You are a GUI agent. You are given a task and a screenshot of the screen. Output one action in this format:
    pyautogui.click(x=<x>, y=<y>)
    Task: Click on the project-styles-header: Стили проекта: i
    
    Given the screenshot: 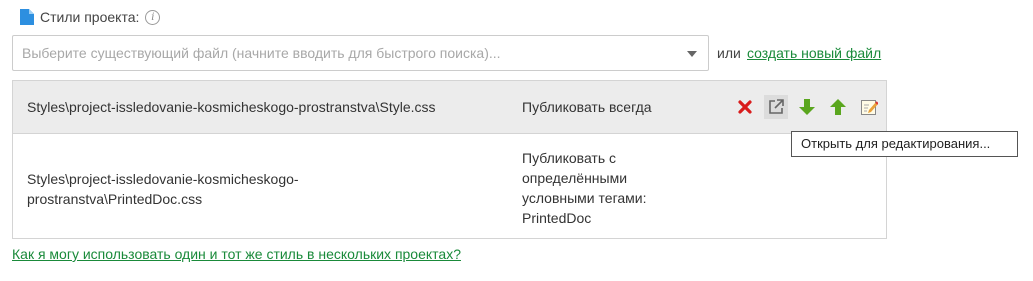 What is the action you would take?
    pyautogui.click(x=90, y=17)
    